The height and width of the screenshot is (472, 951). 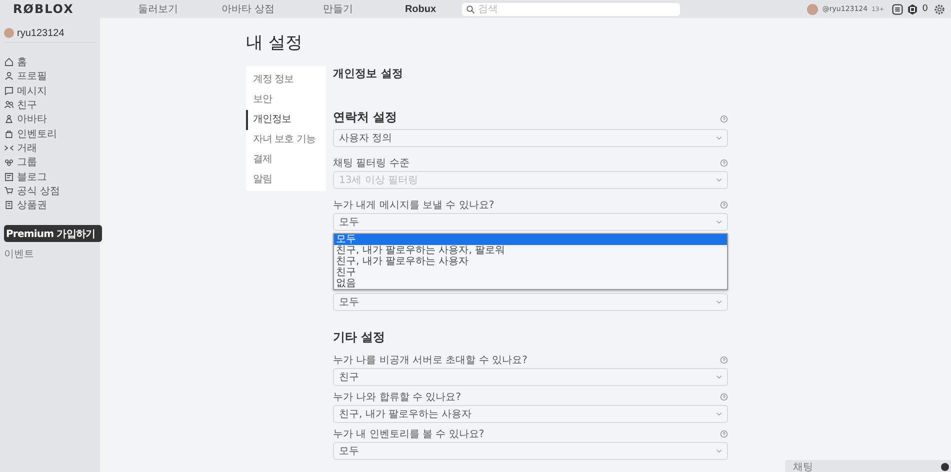 What do you see at coordinates (898, 9) in the screenshot?
I see `list-icon` at bounding box center [898, 9].